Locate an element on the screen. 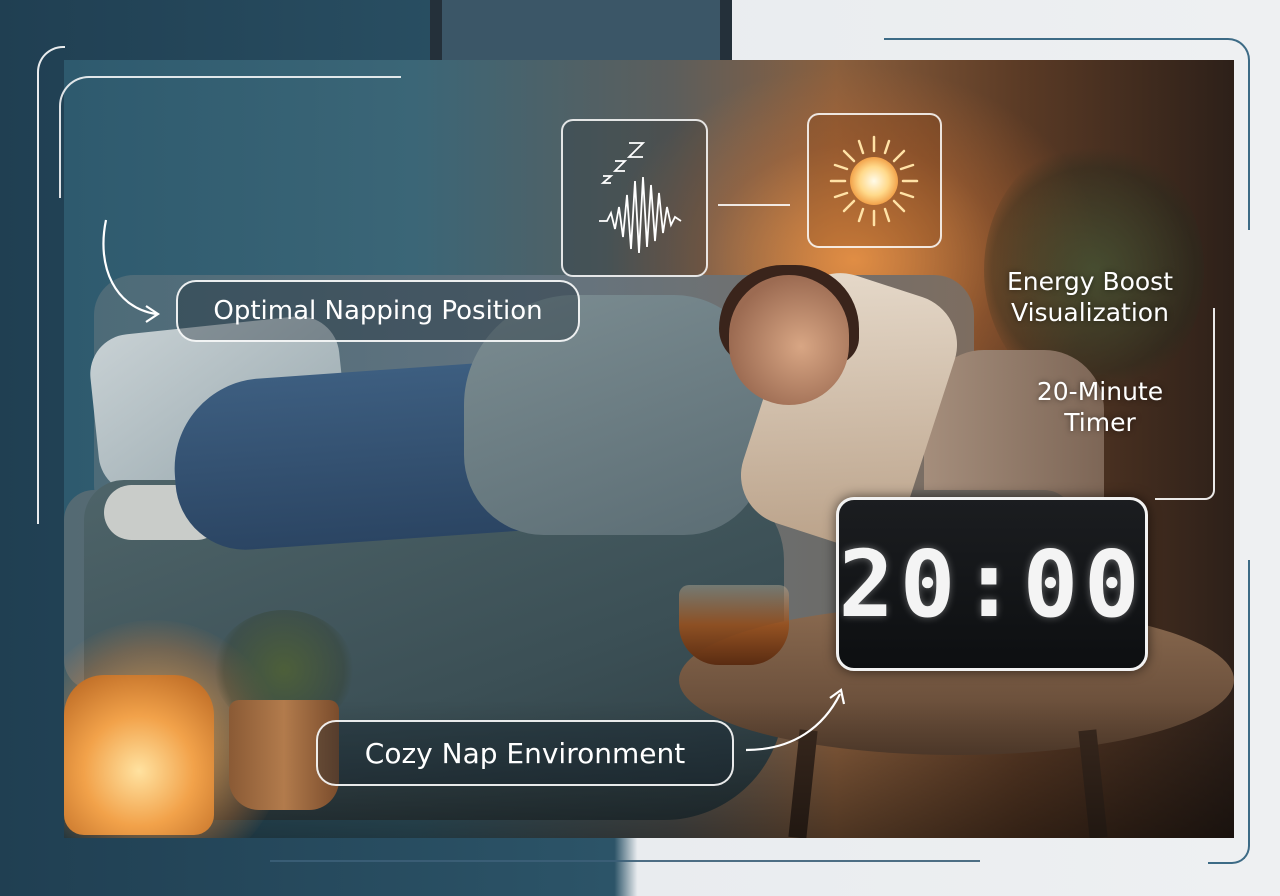 The image size is (1280, 896). arrow-to-position-icon is located at coordinates (131, 271).